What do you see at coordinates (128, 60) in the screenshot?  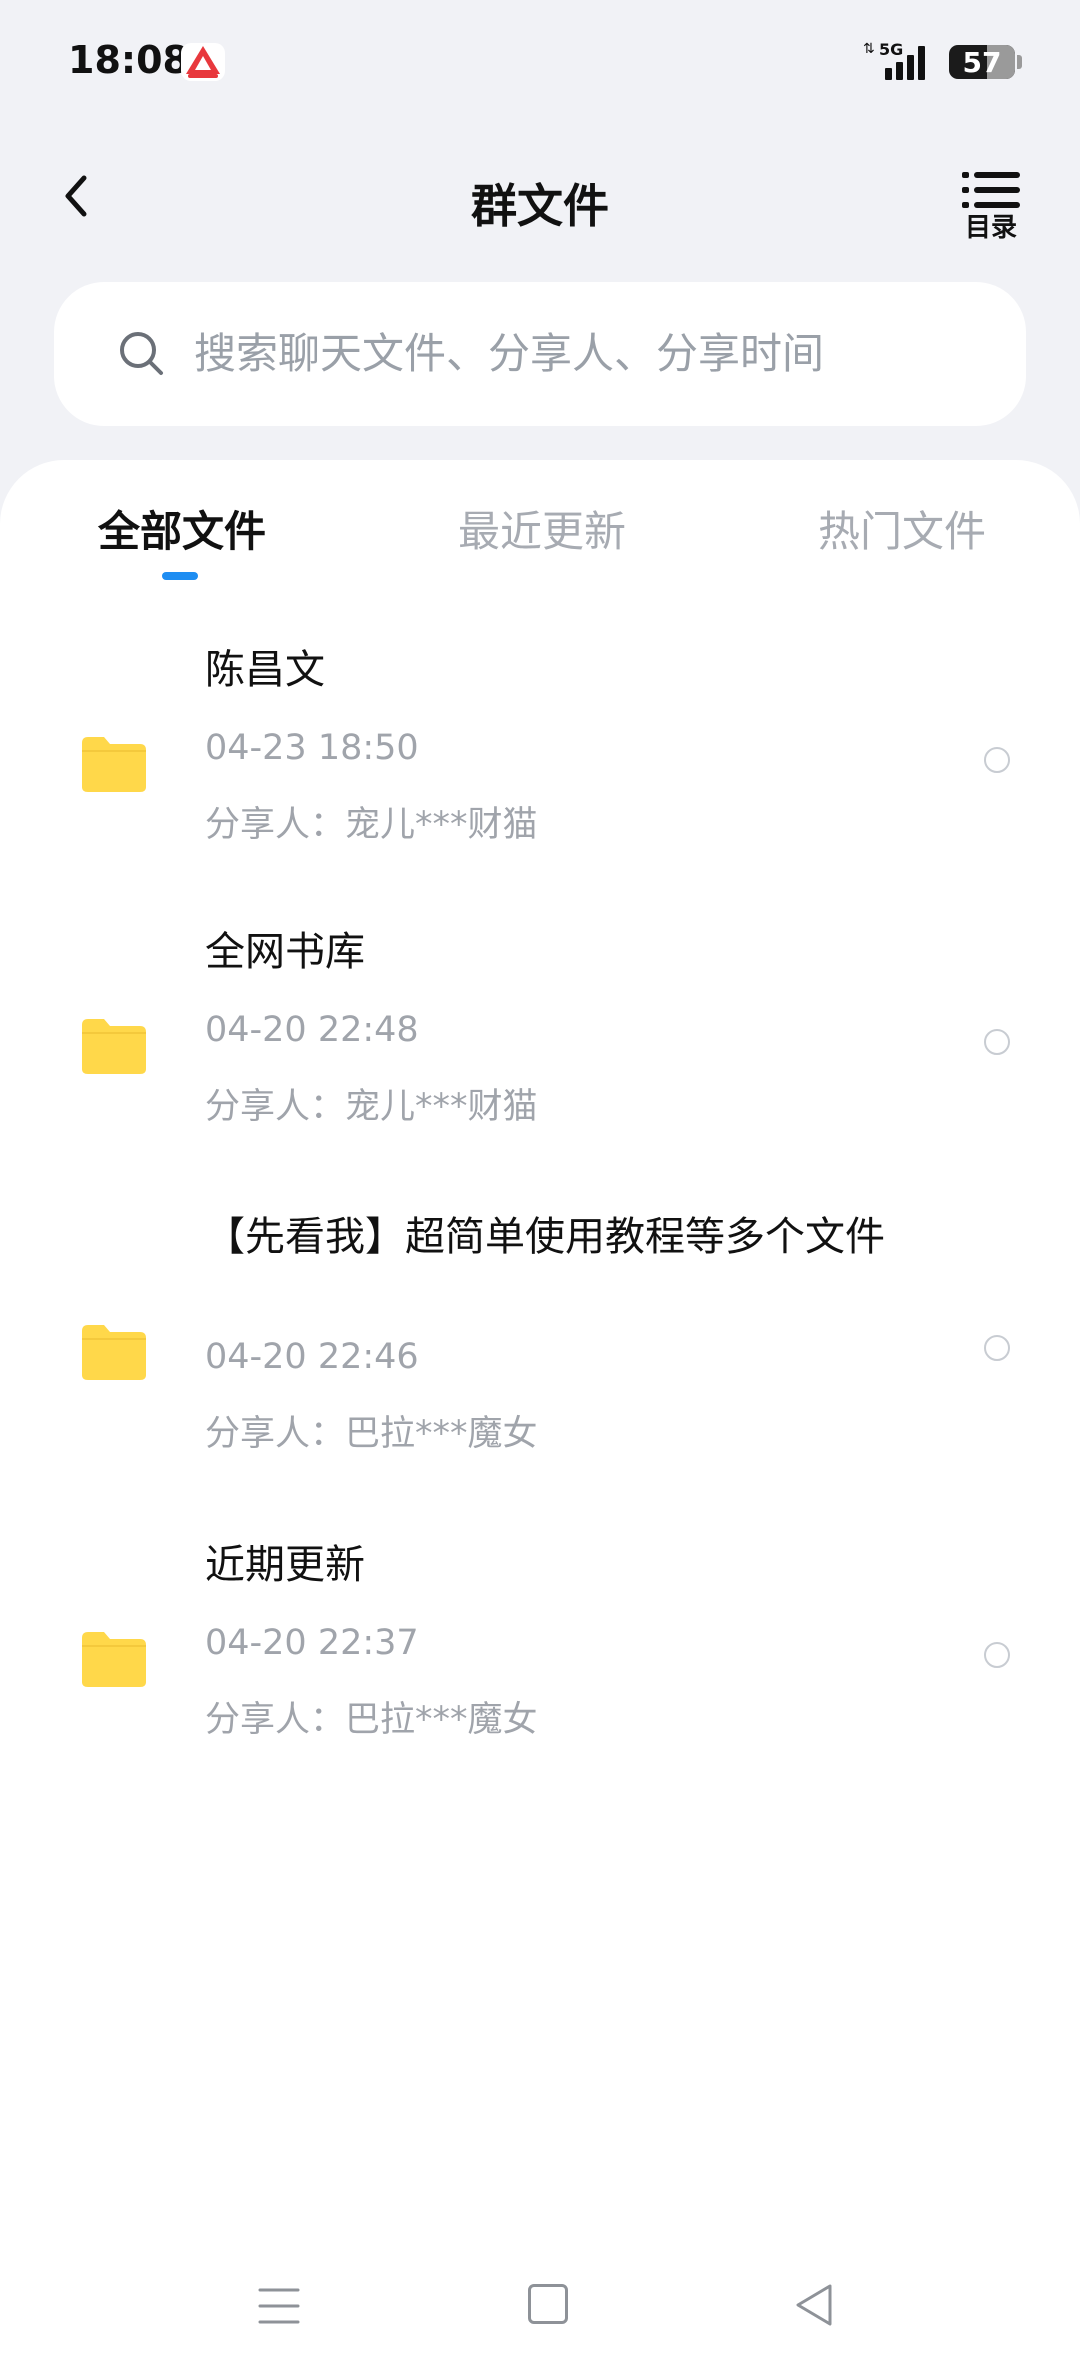 I see `status-time: 18:08` at bounding box center [128, 60].